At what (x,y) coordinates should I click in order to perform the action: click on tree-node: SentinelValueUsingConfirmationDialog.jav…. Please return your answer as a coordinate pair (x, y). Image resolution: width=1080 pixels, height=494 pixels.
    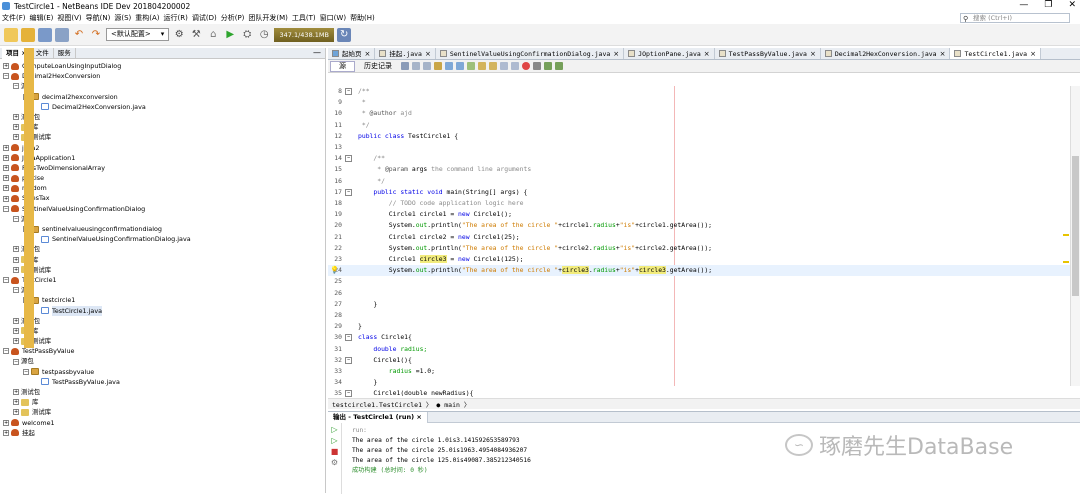
    Looking at the image, I should click on (162, 239).